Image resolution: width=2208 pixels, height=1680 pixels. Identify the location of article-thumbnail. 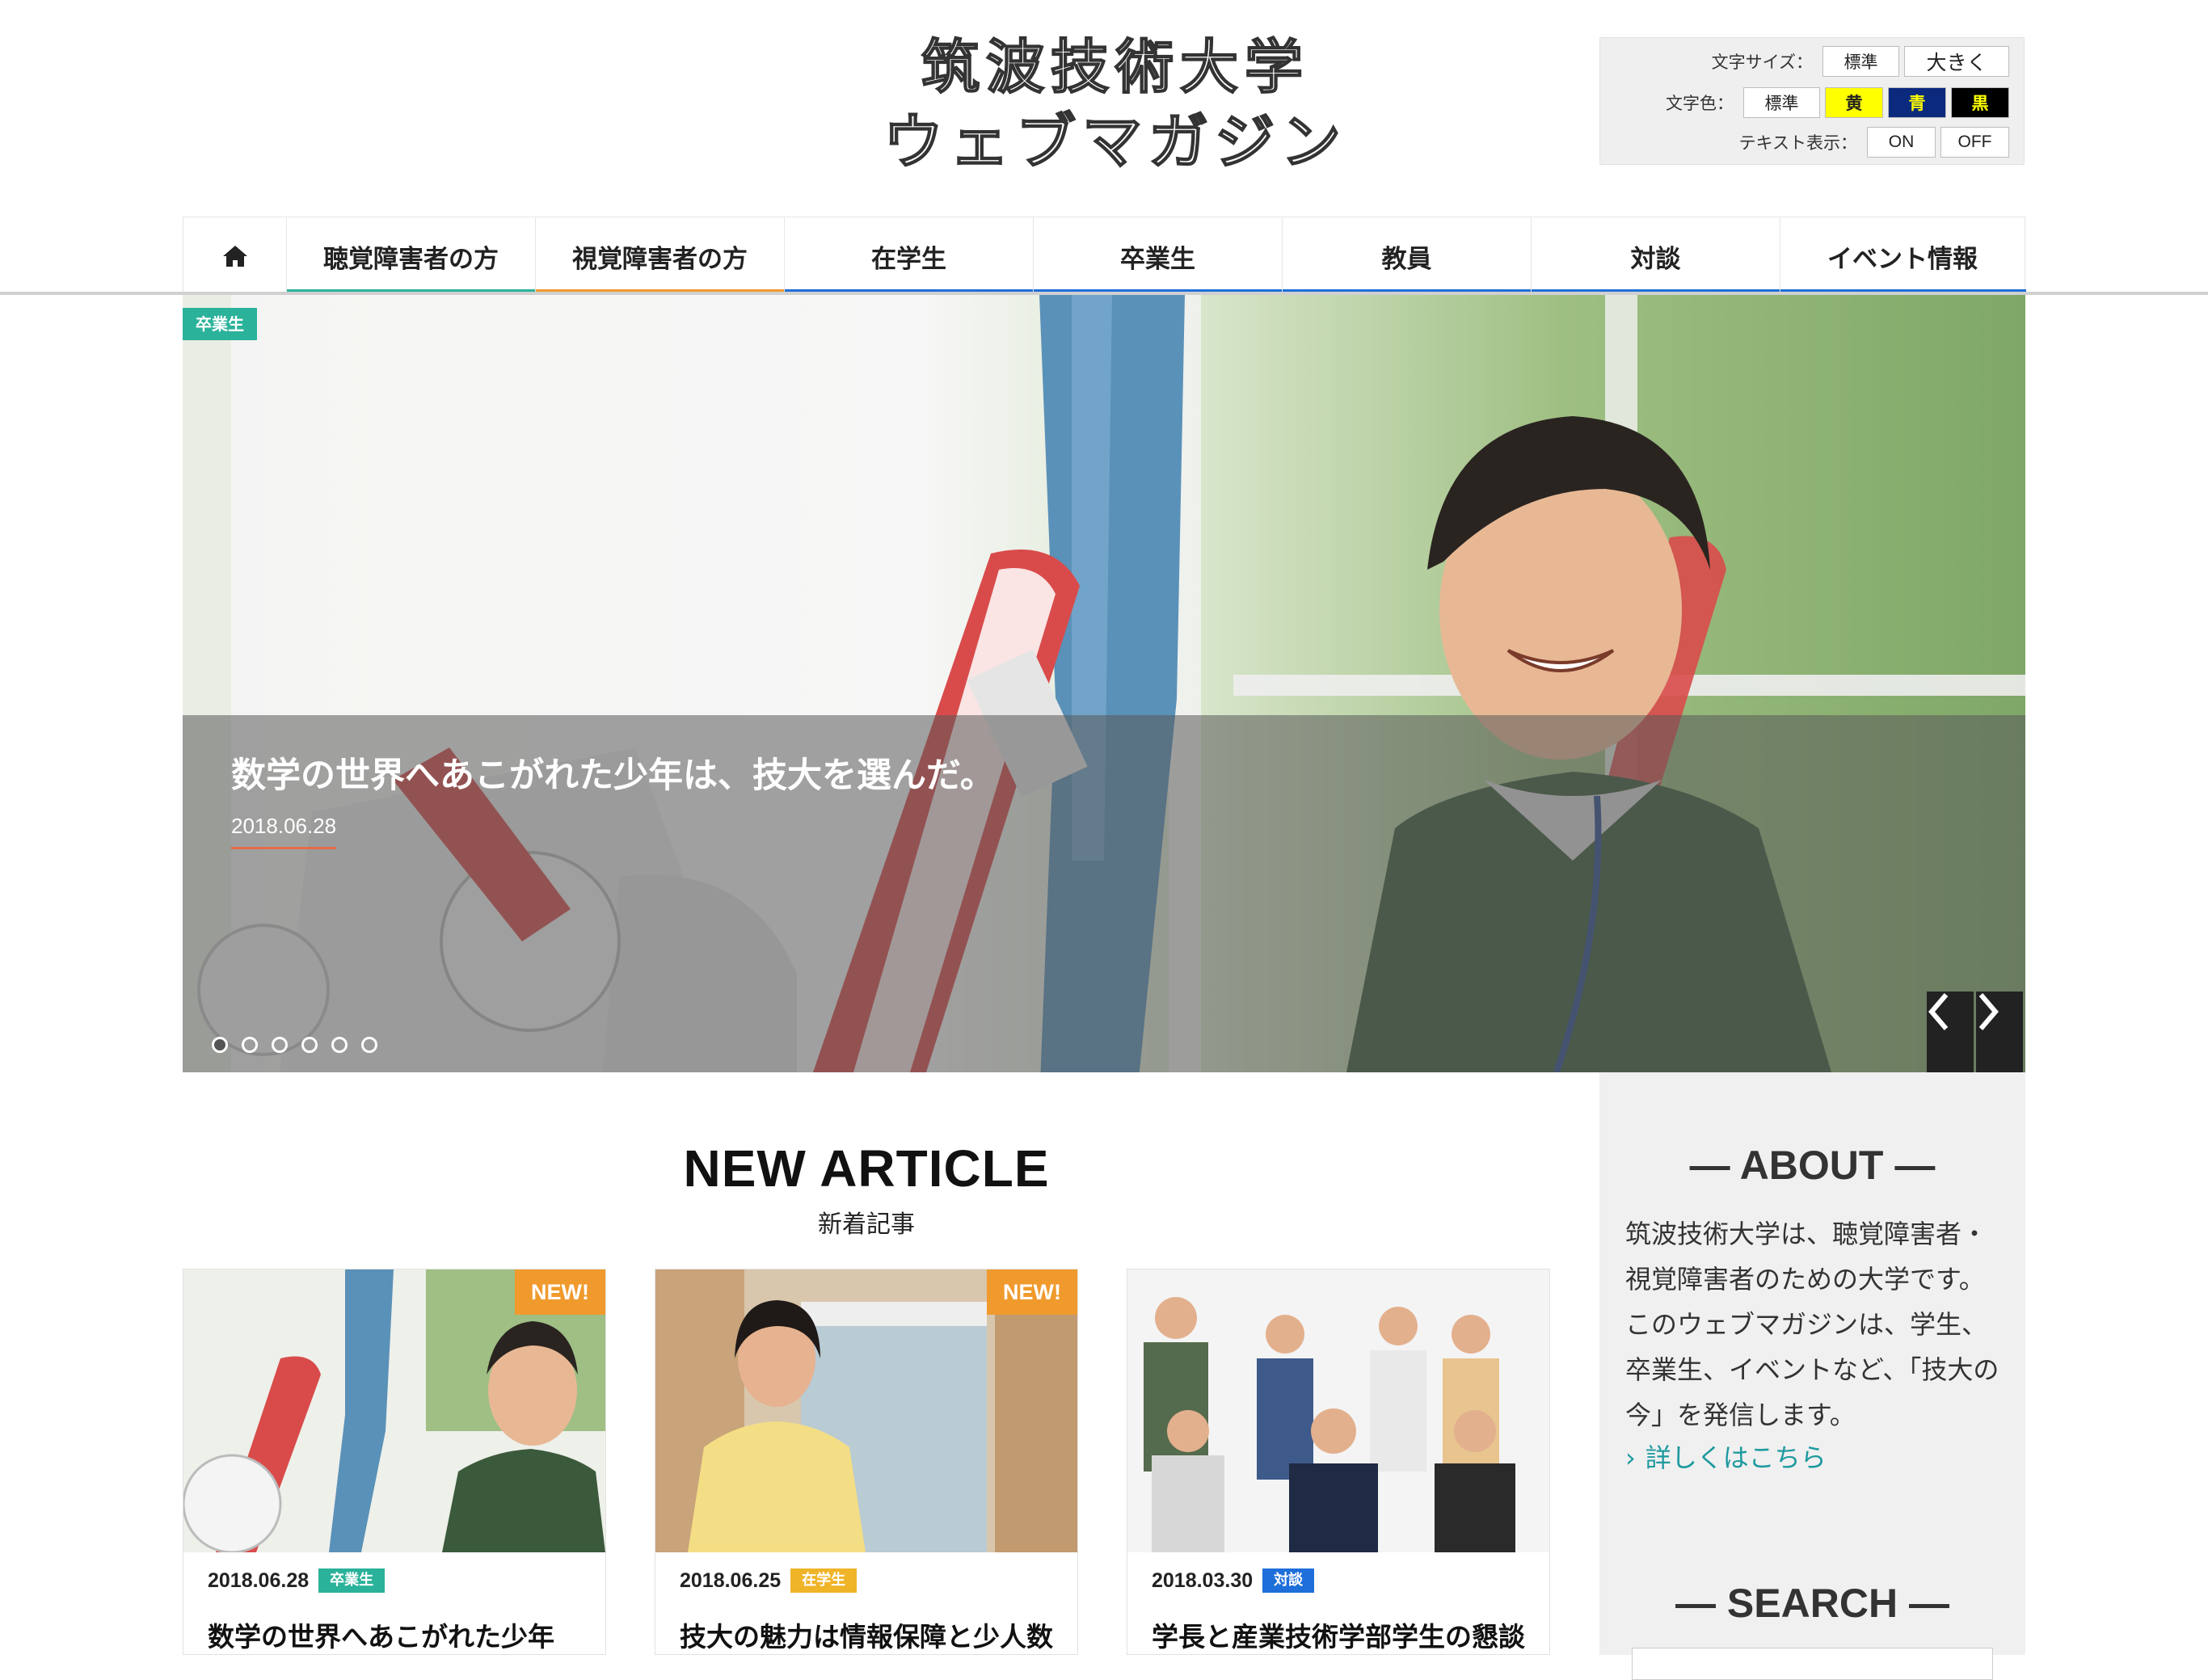
(1338, 1410).